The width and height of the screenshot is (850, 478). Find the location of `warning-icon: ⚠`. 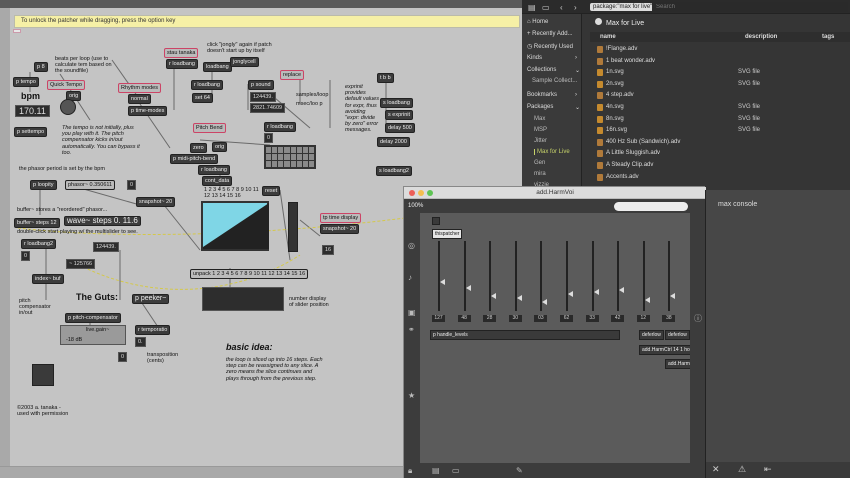

warning-icon: ⚠ is located at coordinates (742, 469).